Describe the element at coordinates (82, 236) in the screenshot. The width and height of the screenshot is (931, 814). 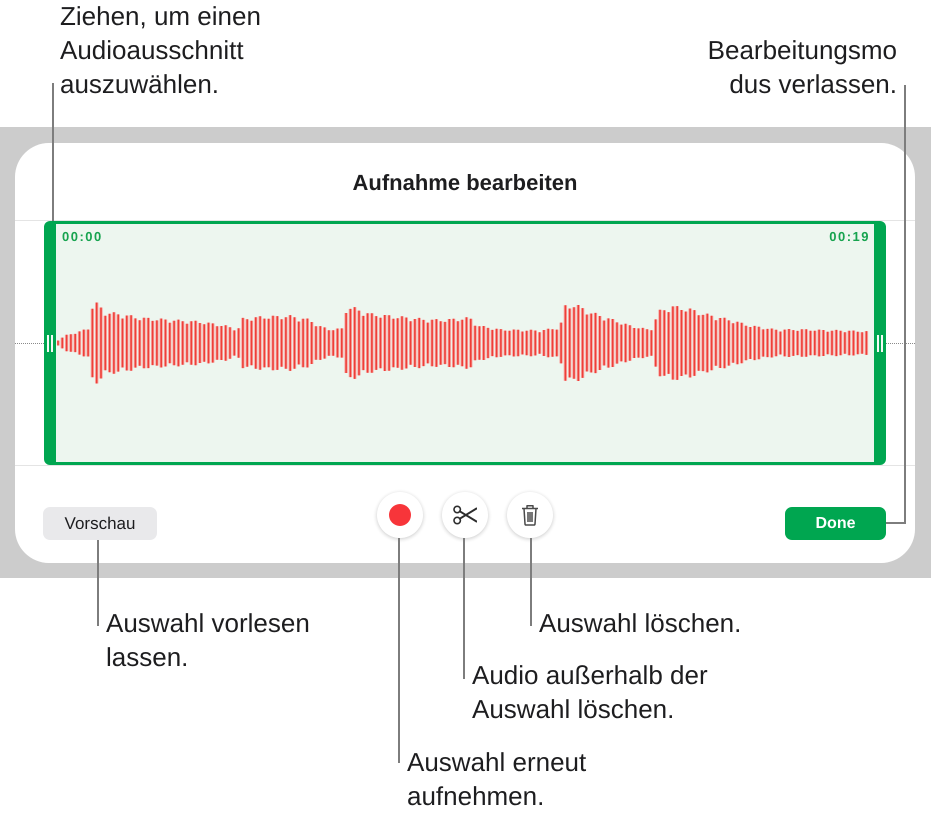
I see `time-label: 00:00` at that location.